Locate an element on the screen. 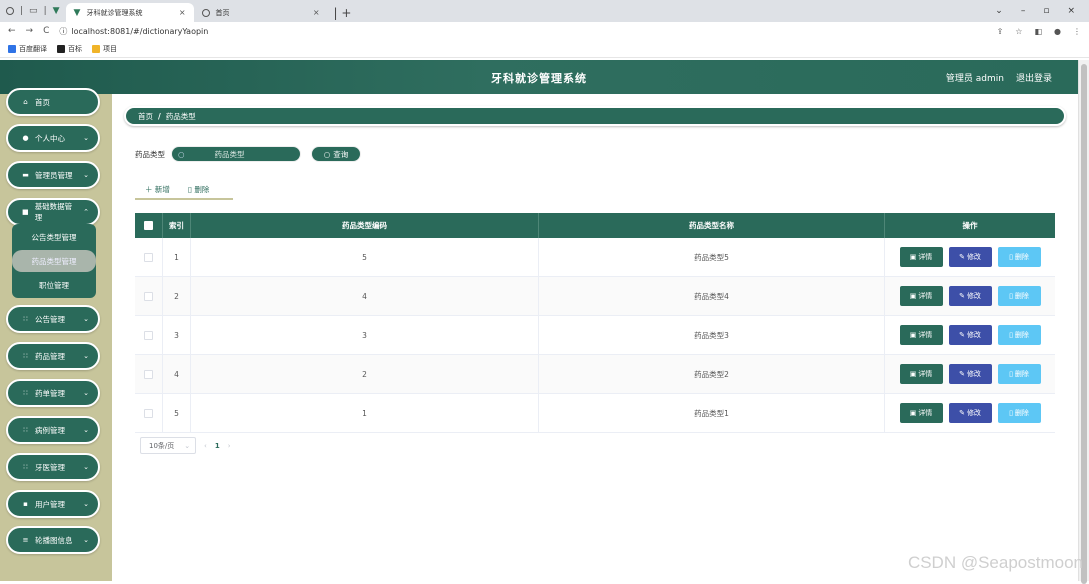 This screenshot has height=584, width=1089. next-page-icon: › is located at coordinates (229, 446).